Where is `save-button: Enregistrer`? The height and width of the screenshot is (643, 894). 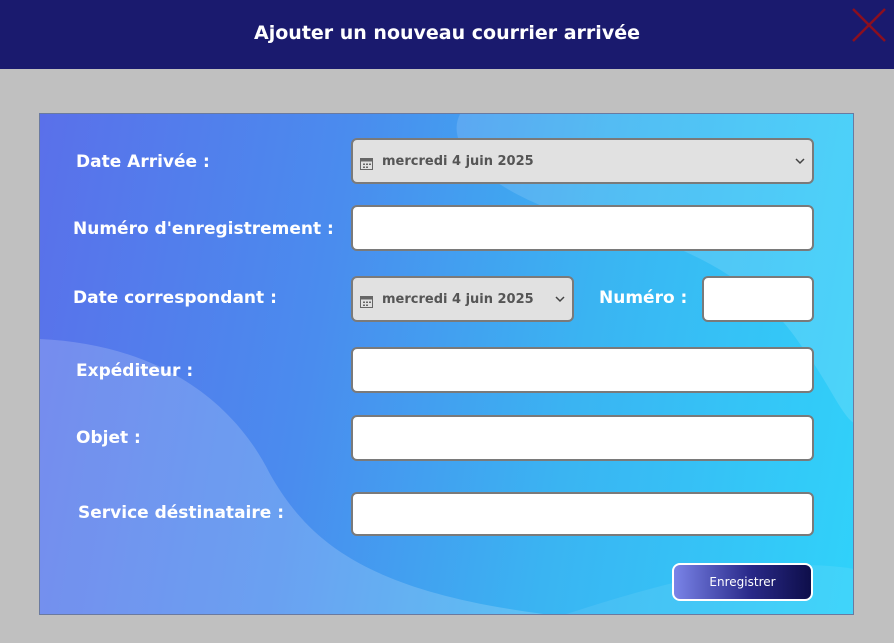
save-button: Enregistrer is located at coordinates (742, 582).